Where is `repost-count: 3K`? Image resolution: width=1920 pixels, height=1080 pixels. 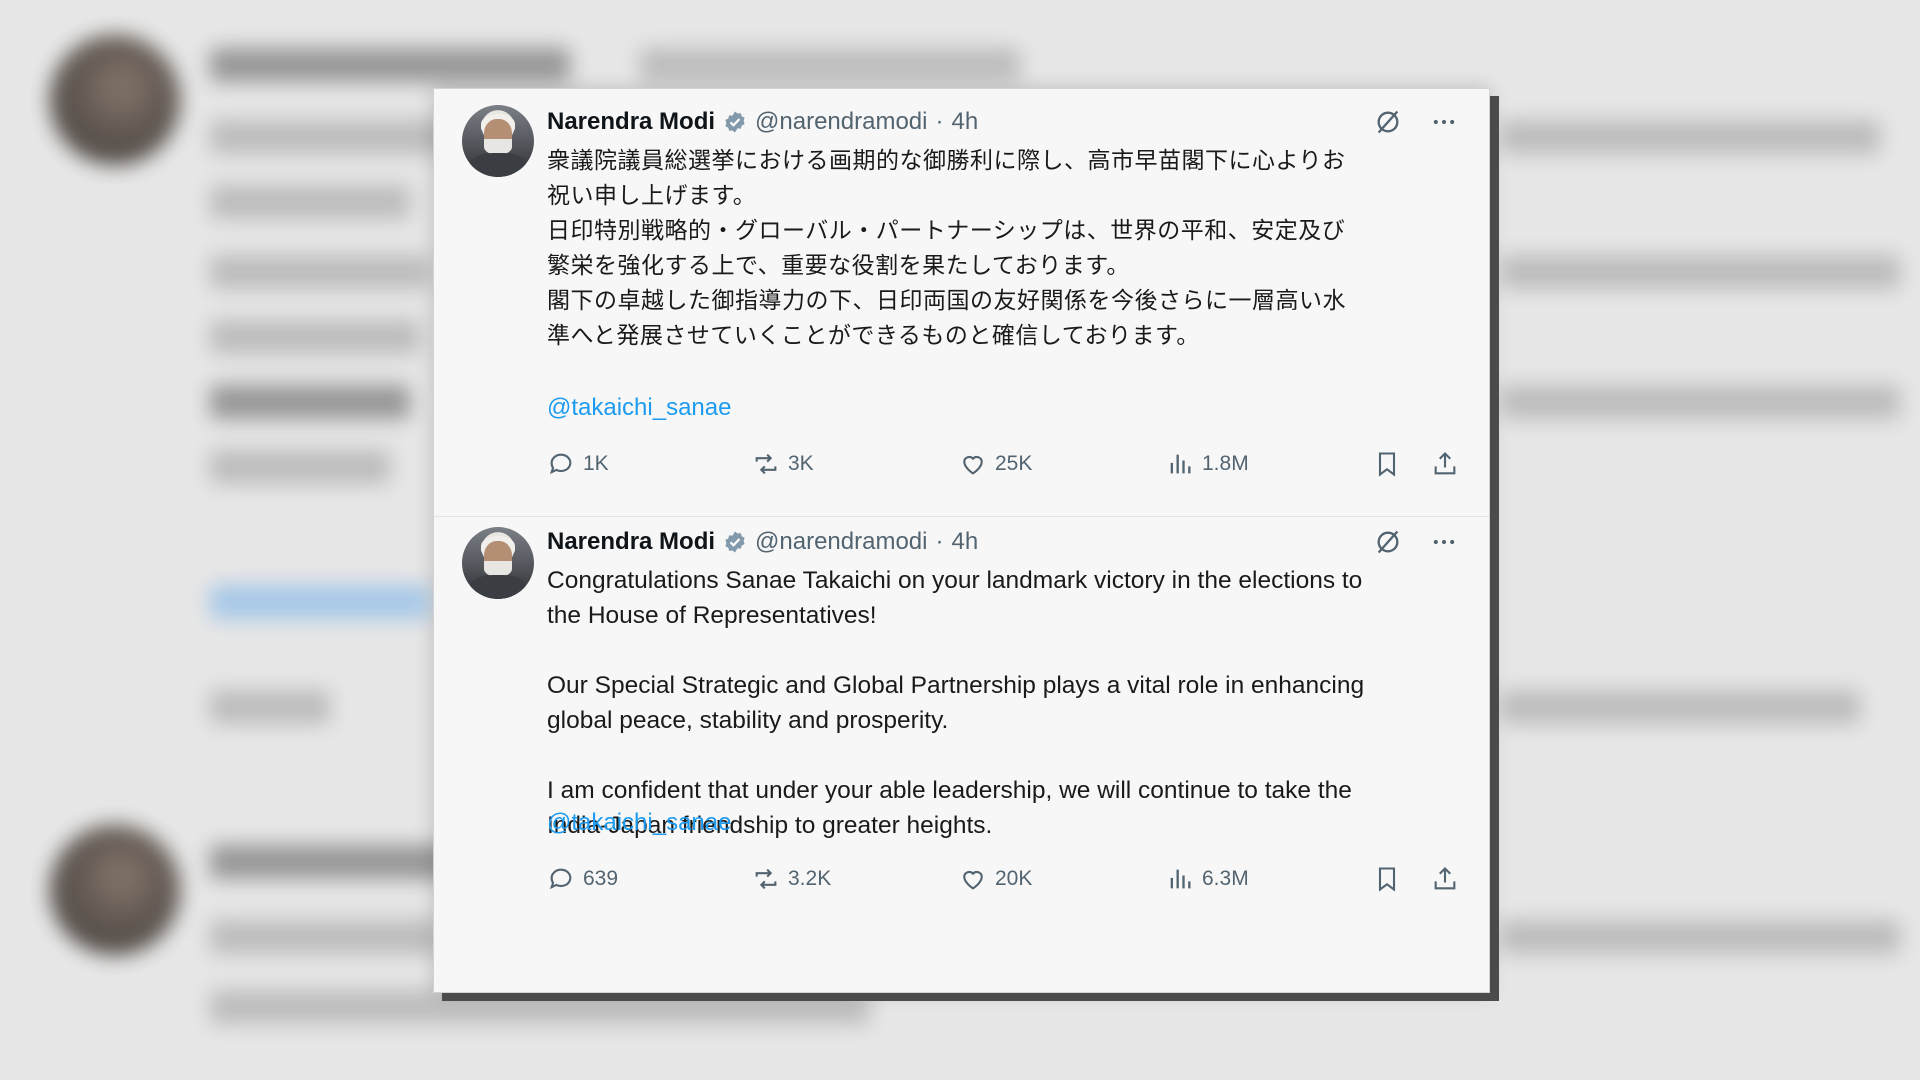
repost-count: 3K is located at coordinates (801, 463).